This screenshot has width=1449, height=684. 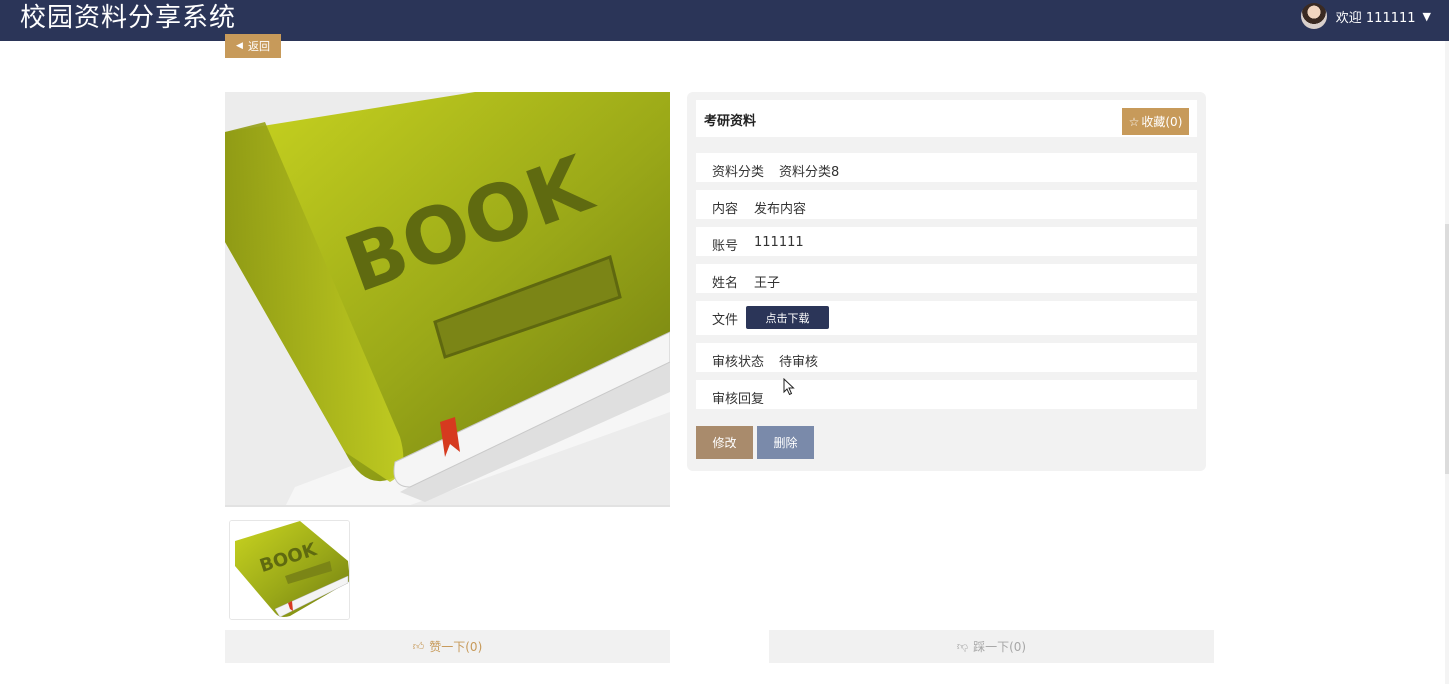 What do you see at coordinates (946, 357) in the screenshot?
I see `field-review-status: 审核状态 待审核` at bounding box center [946, 357].